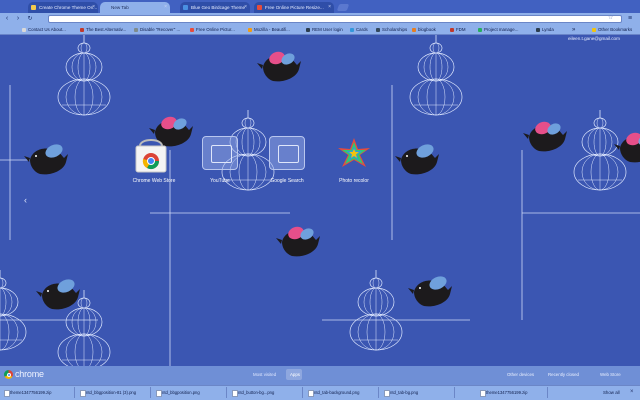  I want to click on chrome-wordmark: chrome, so click(29, 374).